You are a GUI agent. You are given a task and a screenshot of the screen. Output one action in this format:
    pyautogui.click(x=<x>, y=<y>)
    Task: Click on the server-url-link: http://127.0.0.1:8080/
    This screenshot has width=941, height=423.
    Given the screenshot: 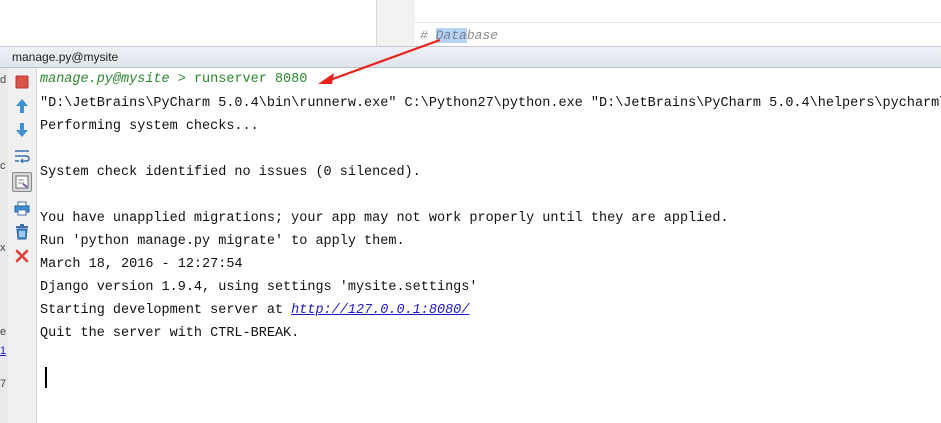 What is the action you would take?
    pyautogui.click(x=380, y=310)
    